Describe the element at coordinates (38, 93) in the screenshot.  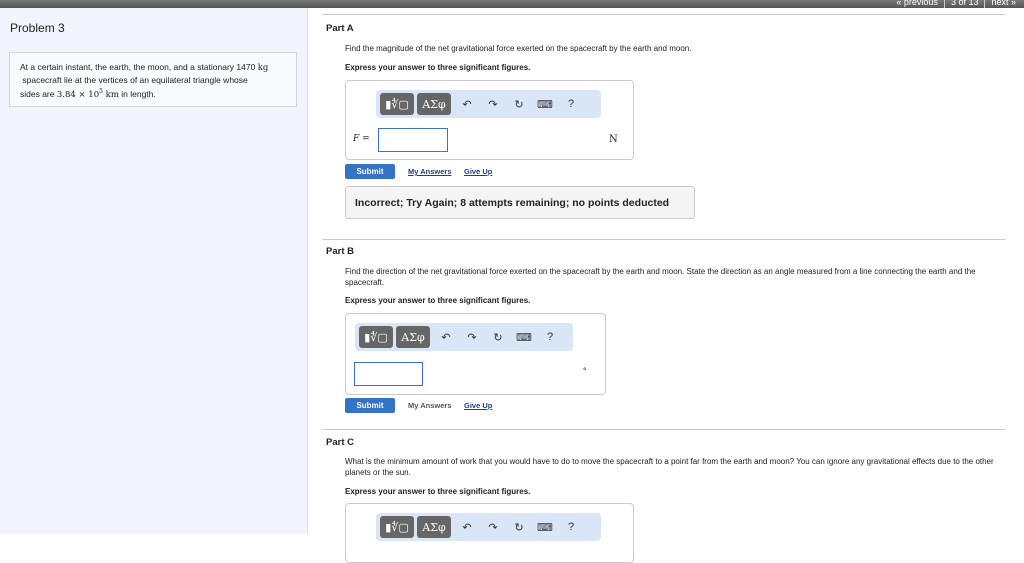
I see `statement-text: sides are` at that location.